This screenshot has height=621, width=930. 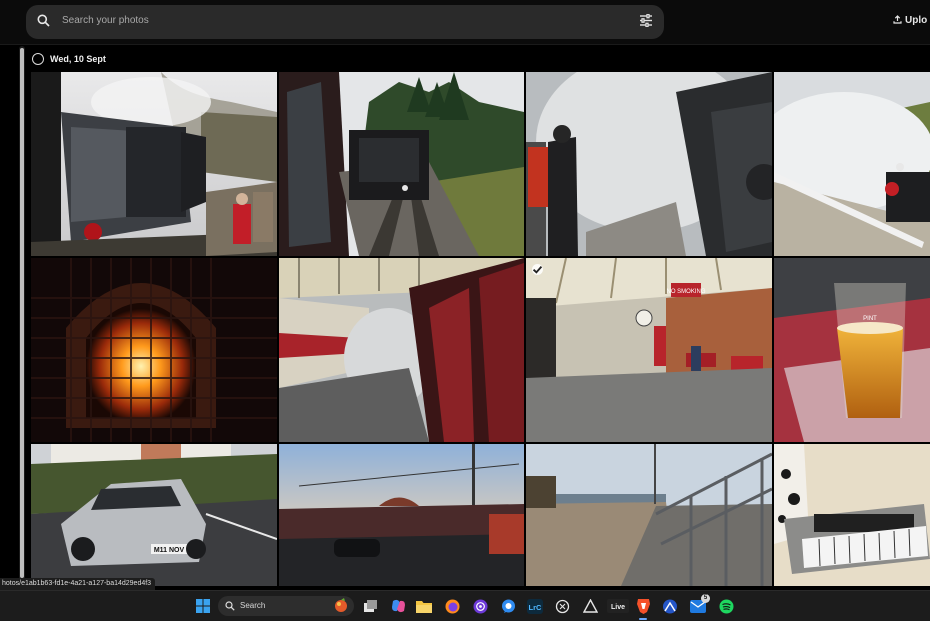 What do you see at coordinates (38, 59) in the screenshot?
I see `select-date-checkbox` at bounding box center [38, 59].